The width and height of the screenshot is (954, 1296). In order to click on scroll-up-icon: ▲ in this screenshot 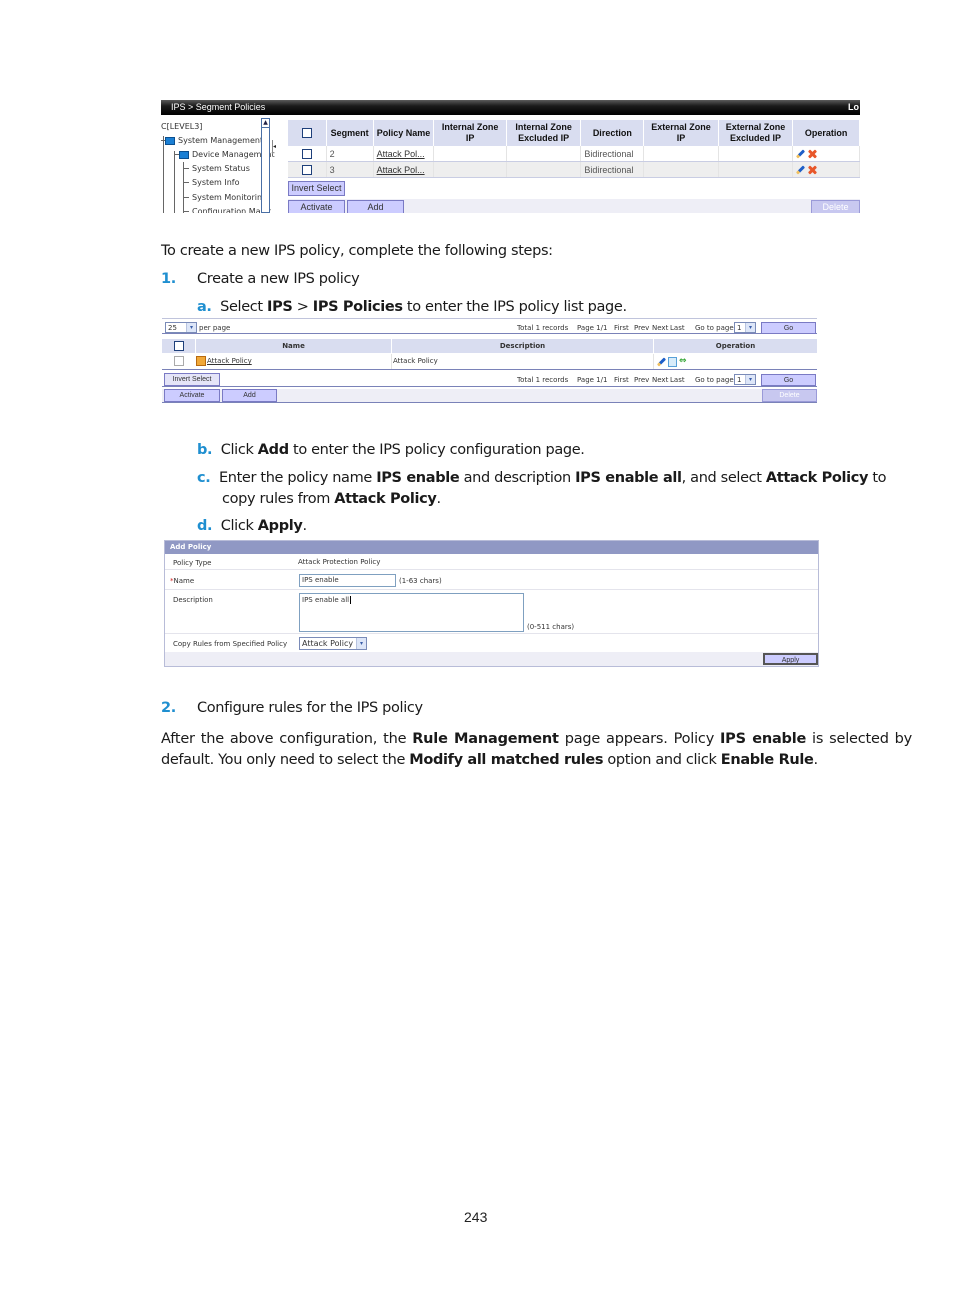, I will do `click(265, 123)`.